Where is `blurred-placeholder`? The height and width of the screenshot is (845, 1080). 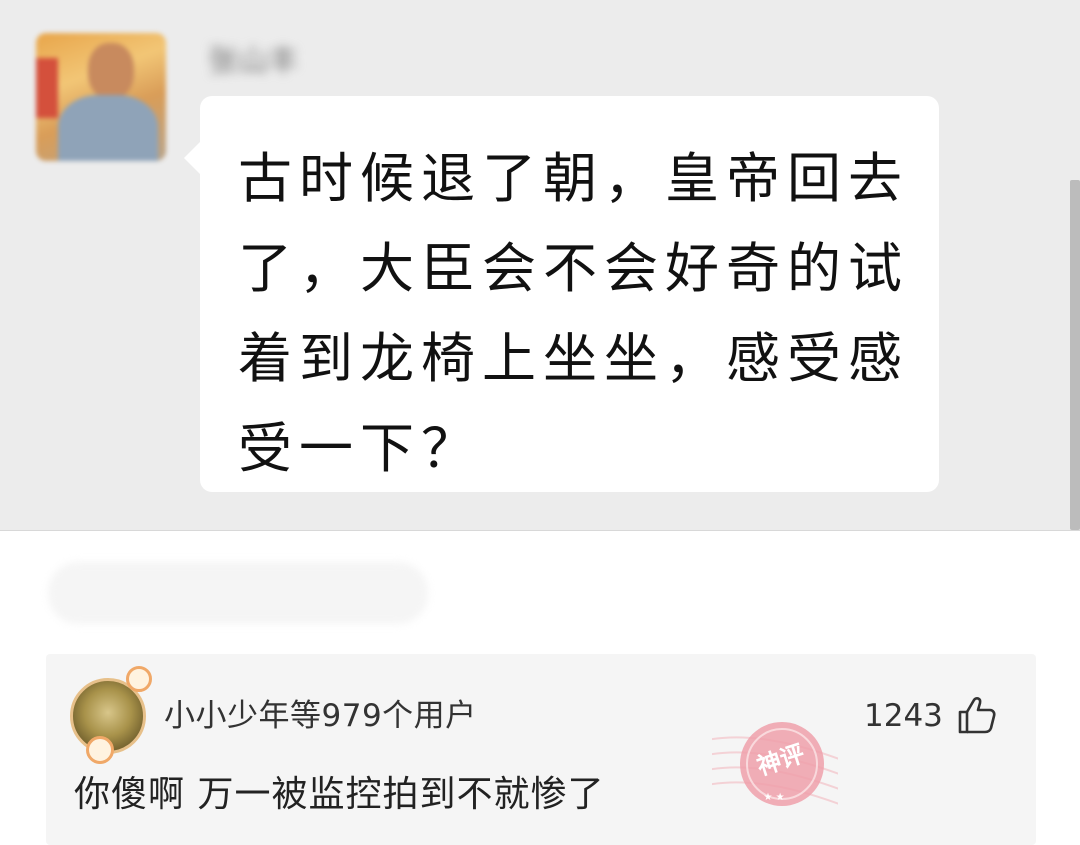 blurred-placeholder is located at coordinates (238, 593).